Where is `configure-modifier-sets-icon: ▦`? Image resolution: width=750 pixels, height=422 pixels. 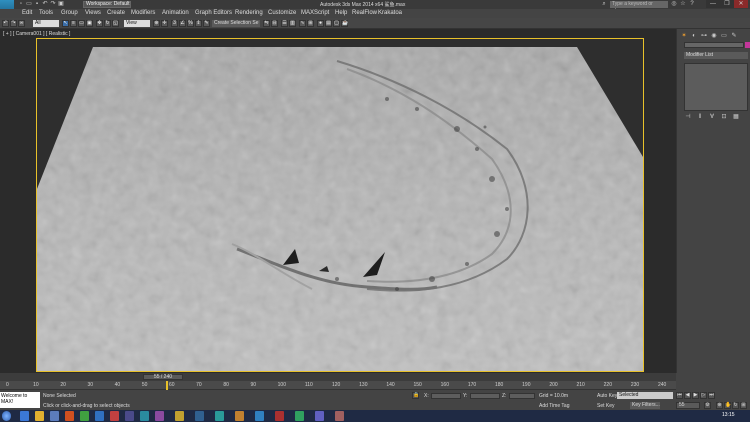 configure-modifier-sets-icon: ▦ is located at coordinates (736, 117).